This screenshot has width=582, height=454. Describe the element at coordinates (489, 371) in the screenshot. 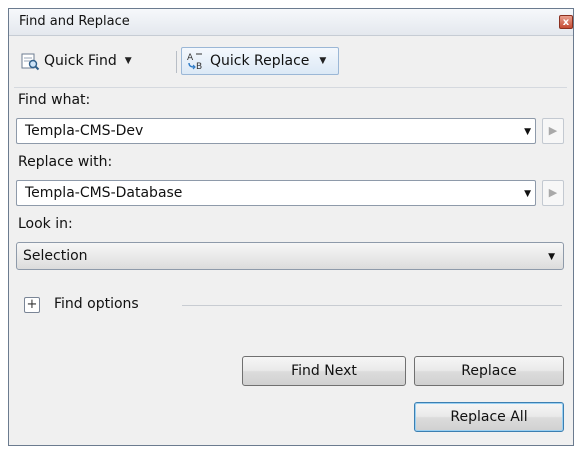

I see `replace-button: Replace` at that location.